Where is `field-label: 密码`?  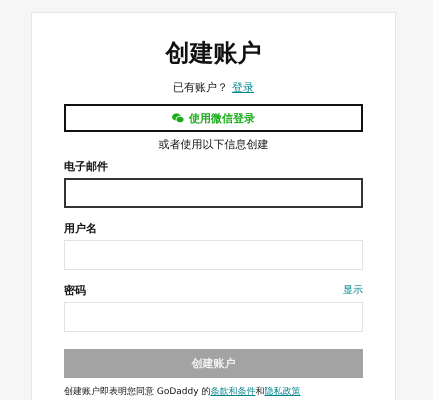
field-label: 密码 is located at coordinates (75, 290).